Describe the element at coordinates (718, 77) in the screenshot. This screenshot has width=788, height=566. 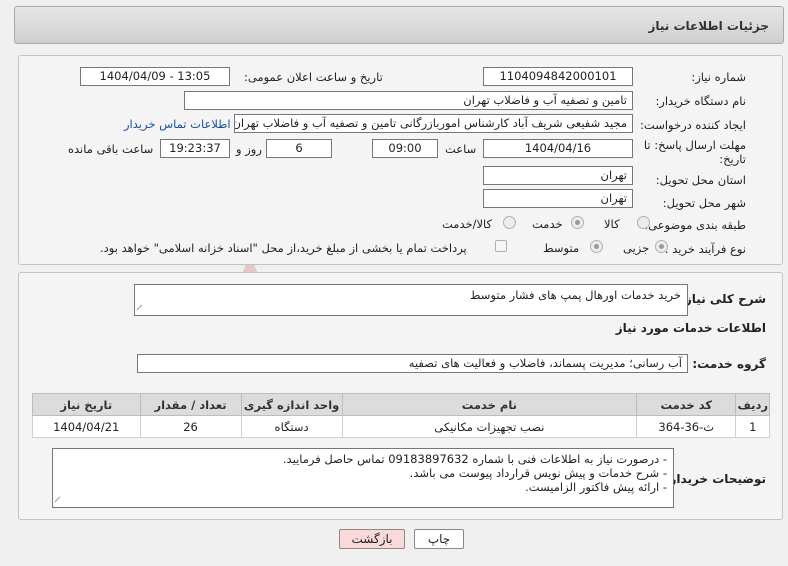
I see `need-number-label: شماره نیاز:` at that location.